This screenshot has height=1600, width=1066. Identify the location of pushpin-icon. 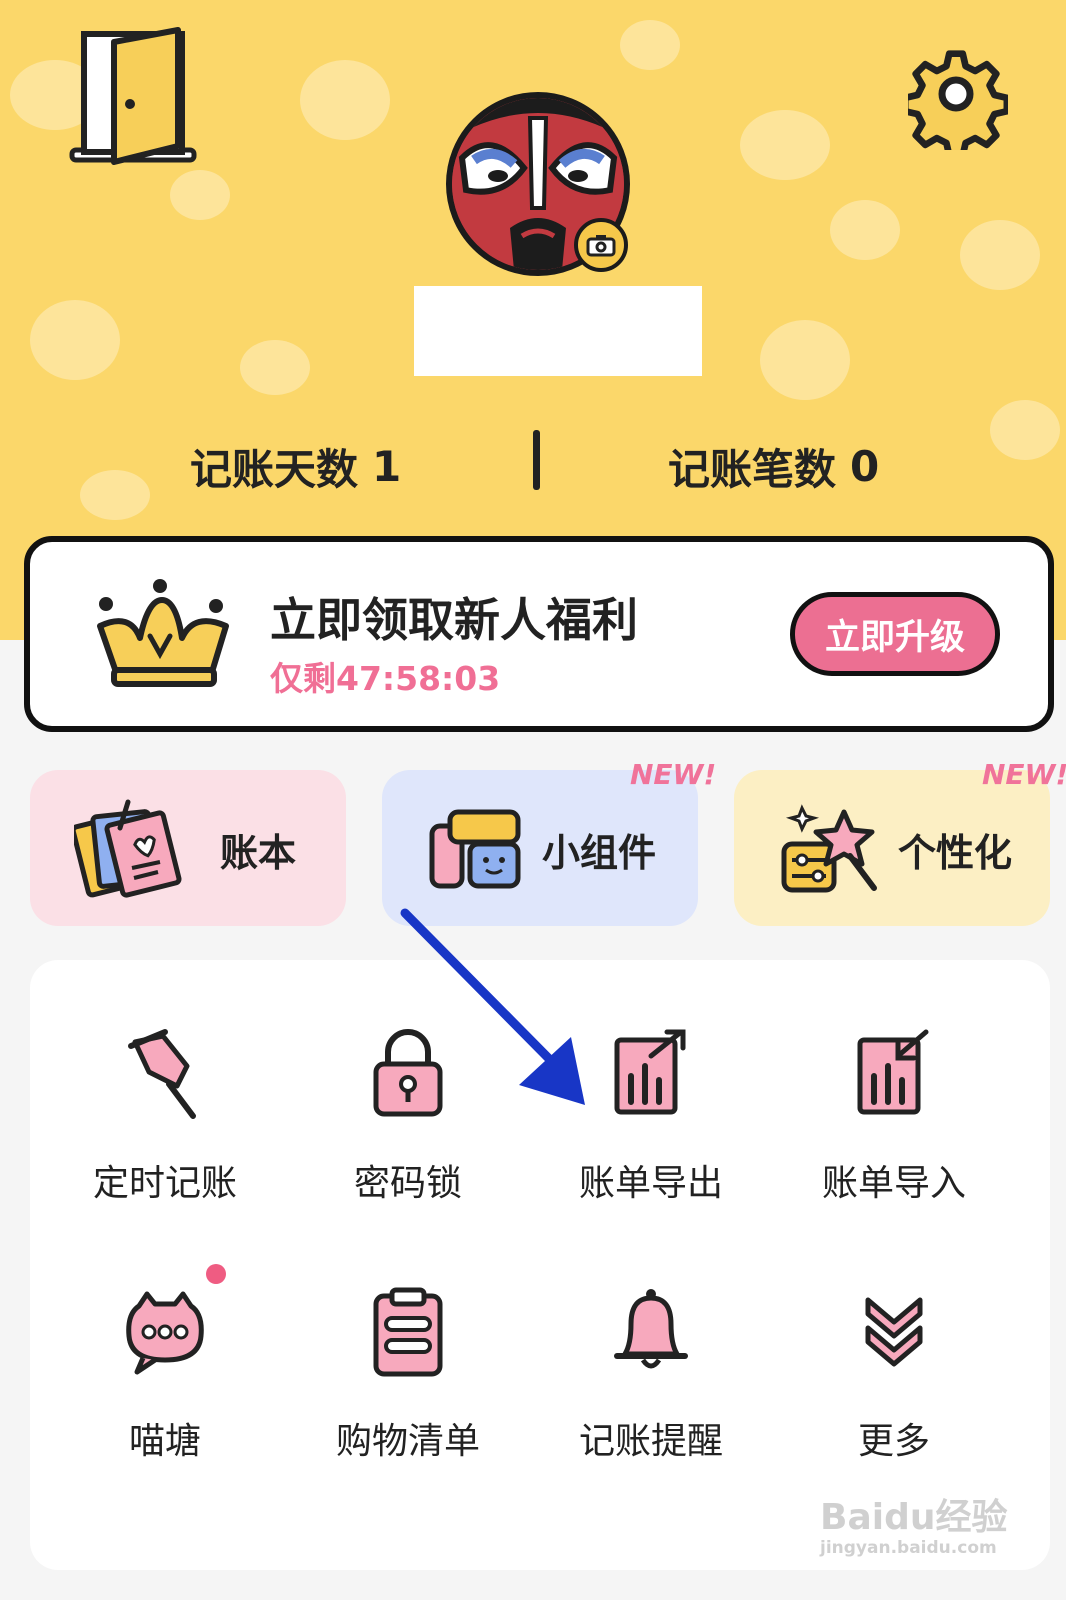
(162, 1074).